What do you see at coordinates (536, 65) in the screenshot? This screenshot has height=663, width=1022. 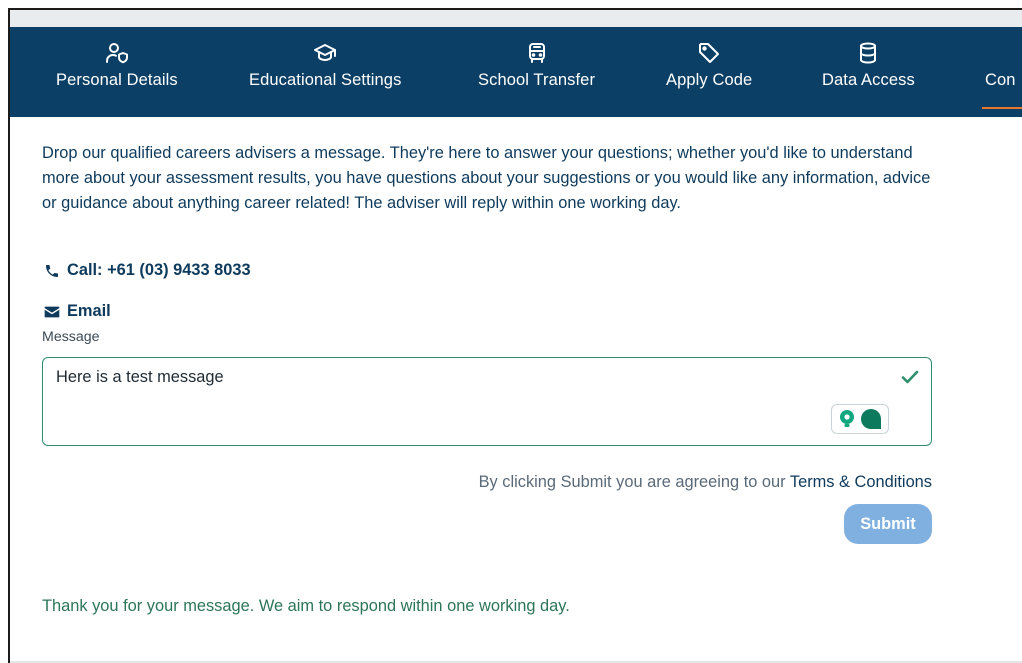 I see `nav-item-school-transfer: School Transfer` at bounding box center [536, 65].